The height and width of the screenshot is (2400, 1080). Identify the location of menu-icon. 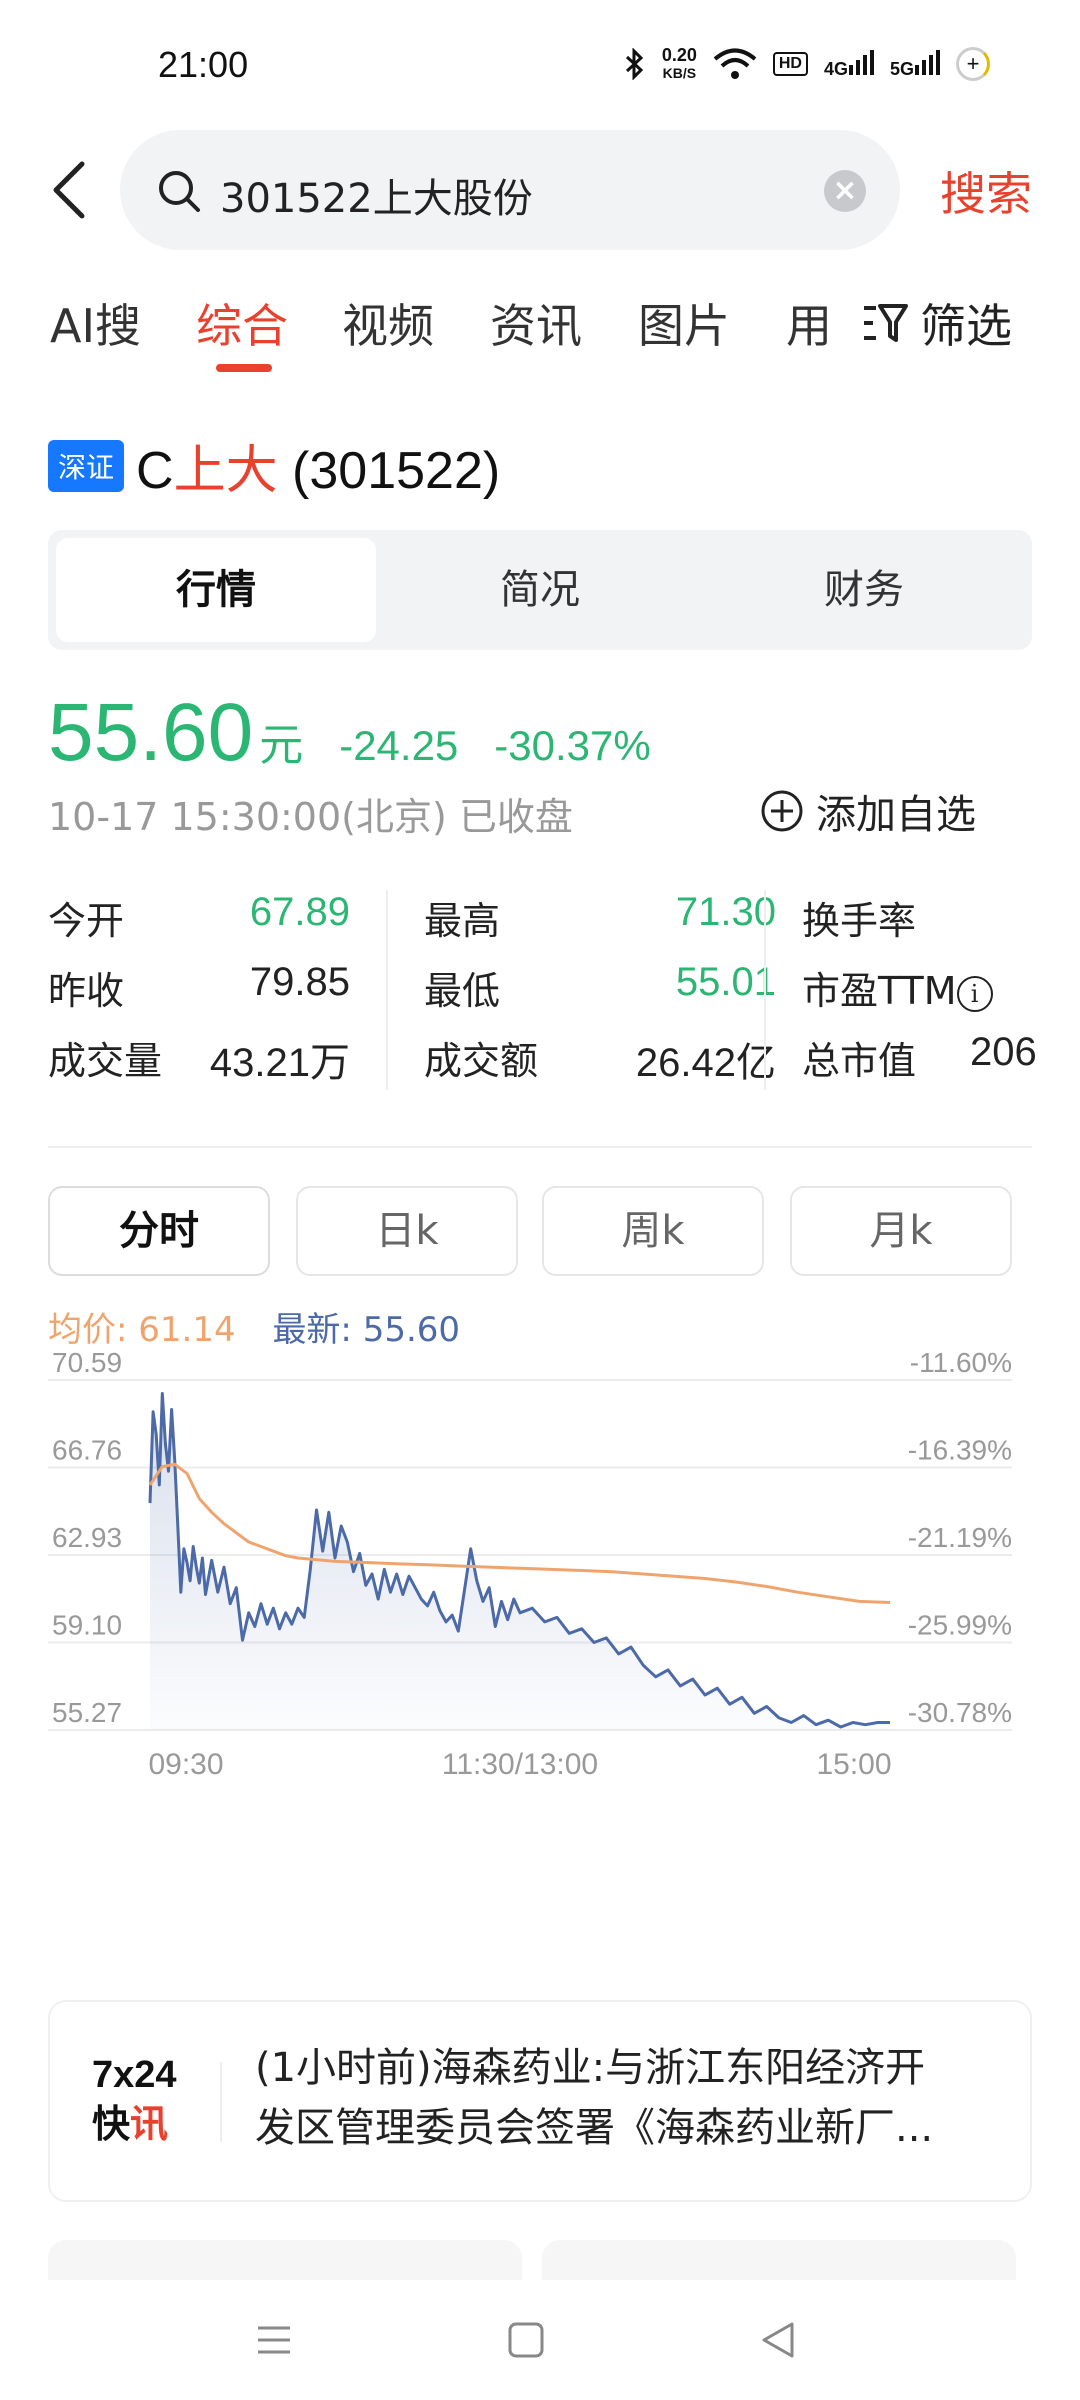
(274, 2340).